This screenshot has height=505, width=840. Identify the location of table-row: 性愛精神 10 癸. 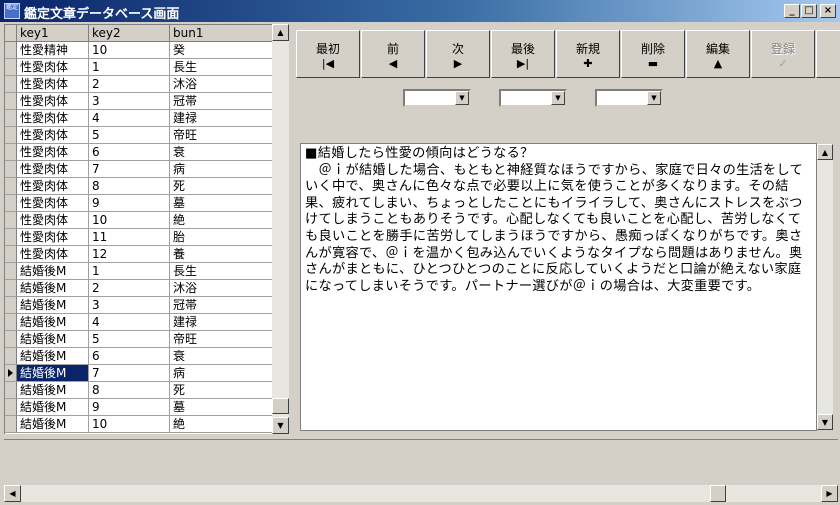
(138, 50).